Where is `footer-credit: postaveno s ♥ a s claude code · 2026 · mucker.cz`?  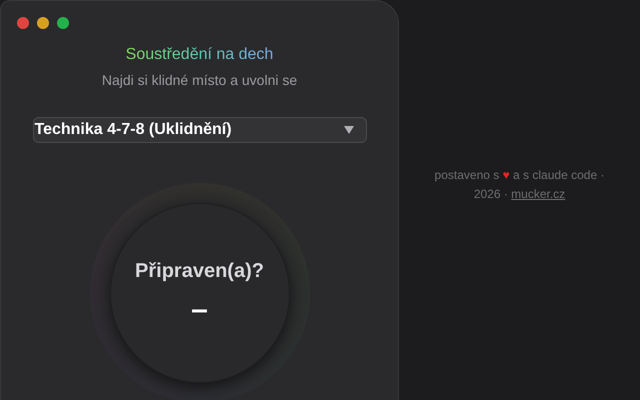
footer-credit: postaveno s ♥ a s claude code · 2026 · mucker.cz is located at coordinates (520, 185).